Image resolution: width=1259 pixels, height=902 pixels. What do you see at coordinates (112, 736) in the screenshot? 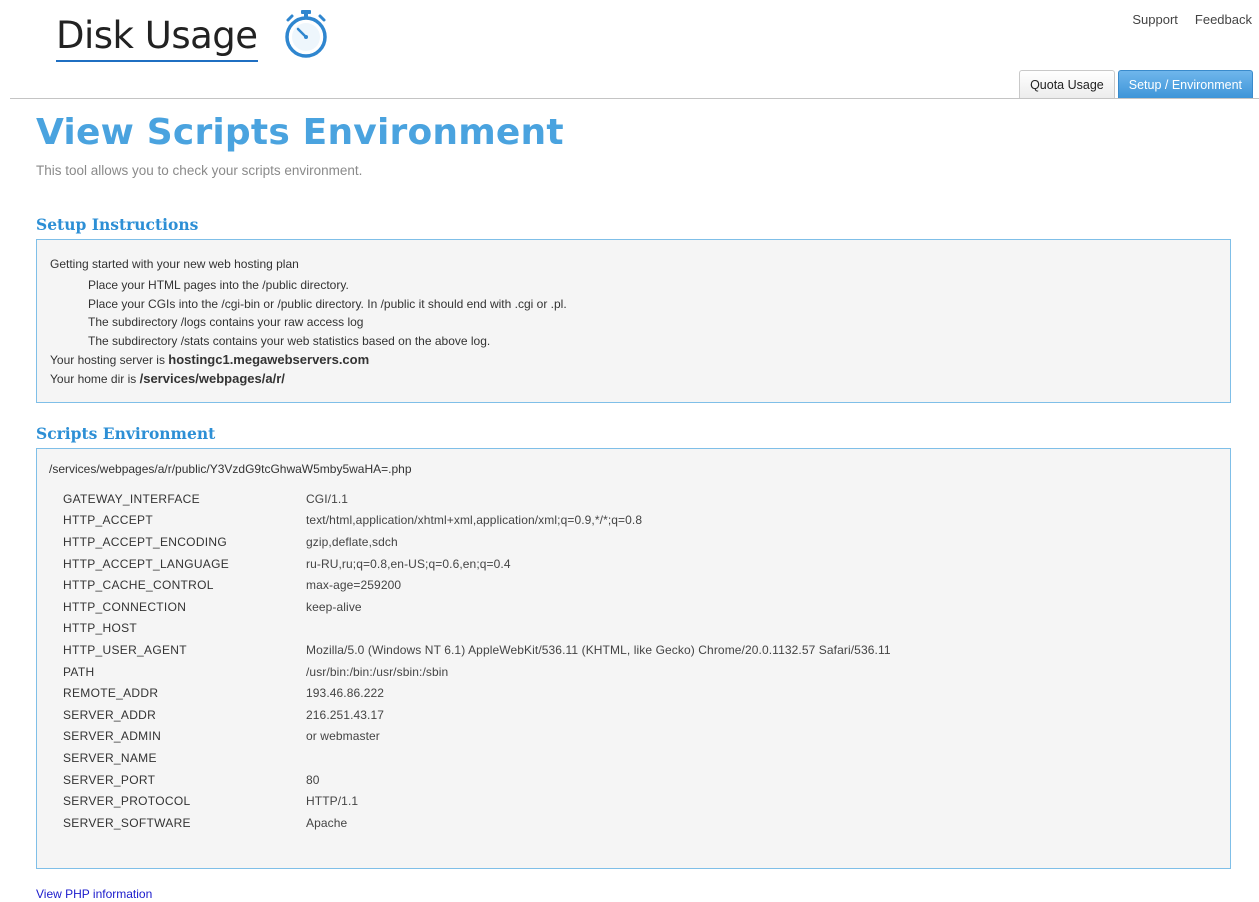
I see `env-key: SERVER_ADMIN` at bounding box center [112, 736].